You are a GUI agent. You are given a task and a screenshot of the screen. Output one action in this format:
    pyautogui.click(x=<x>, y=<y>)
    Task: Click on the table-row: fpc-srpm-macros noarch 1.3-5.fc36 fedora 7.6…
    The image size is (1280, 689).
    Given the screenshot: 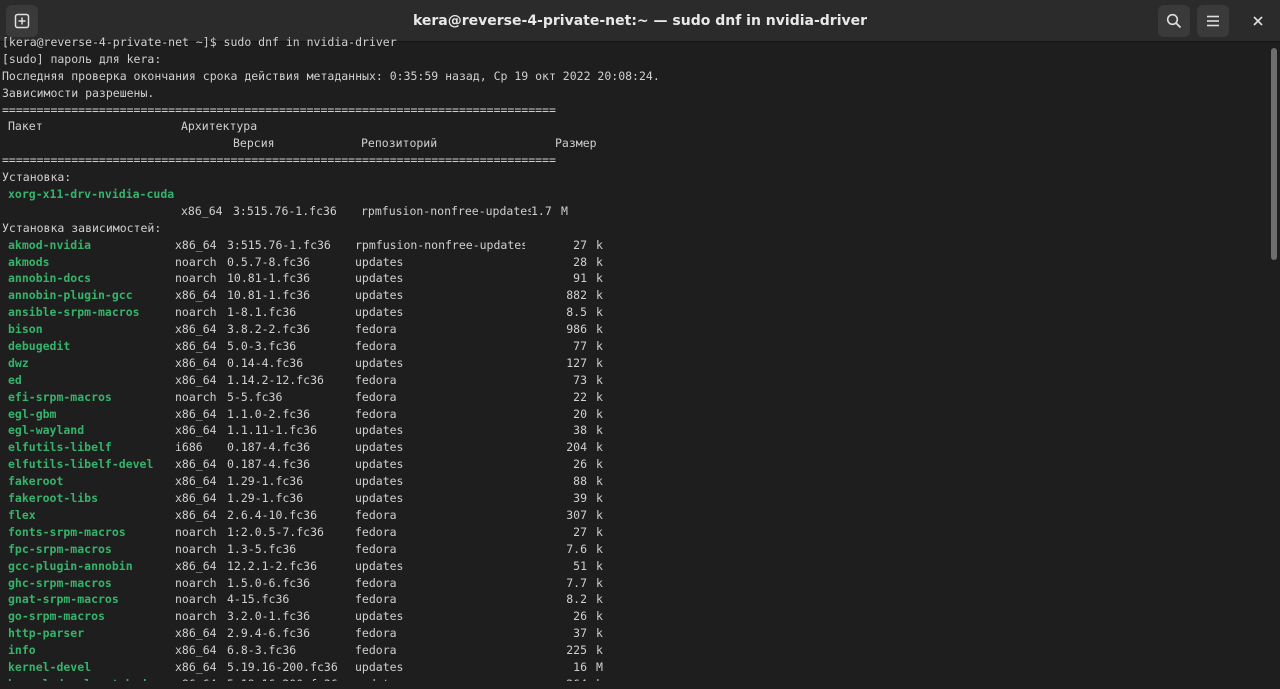 What is the action you would take?
    pyautogui.click(x=635, y=549)
    